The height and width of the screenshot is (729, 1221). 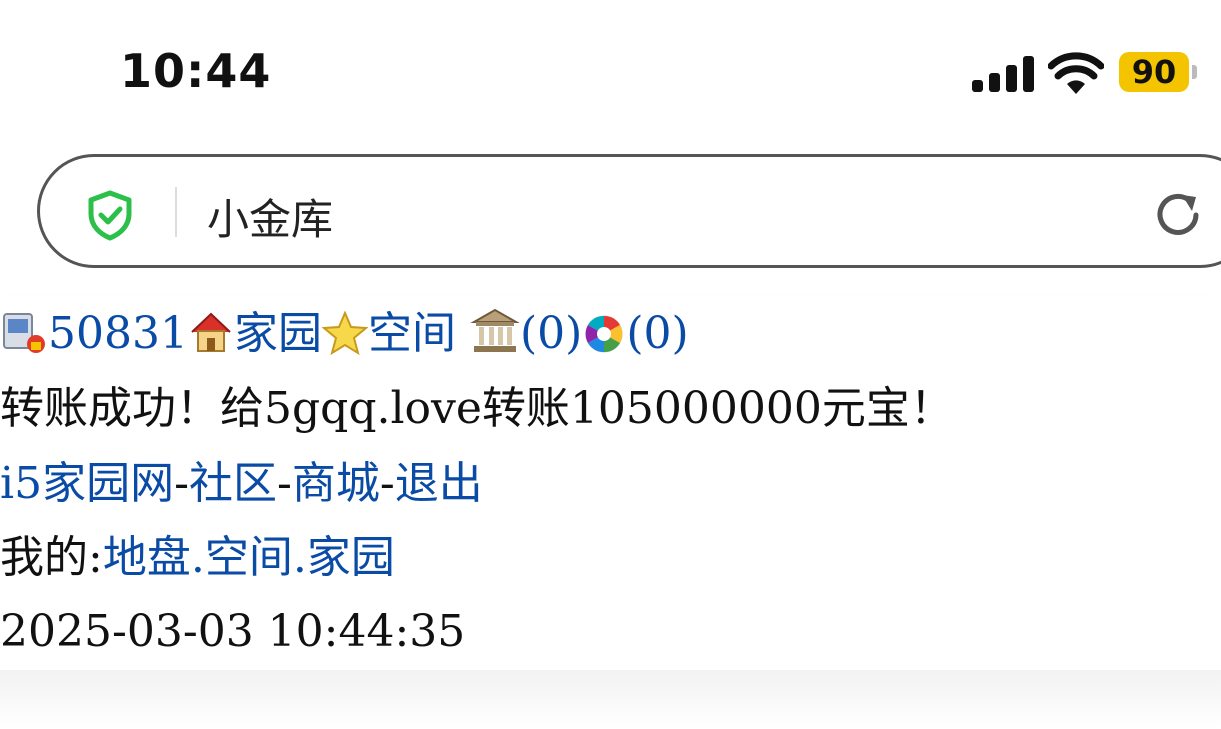 What do you see at coordinates (887, 408) in the screenshot?
I see `message-suffix: 元宝！` at bounding box center [887, 408].